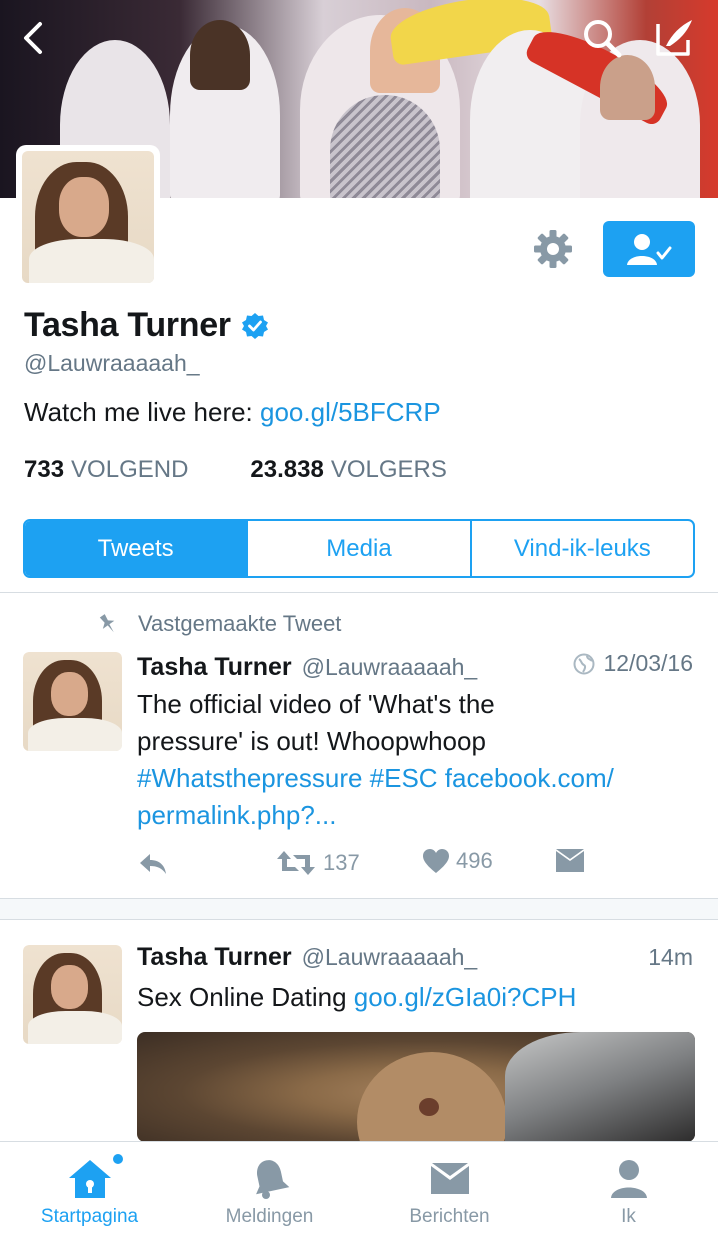  Describe the element at coordinates (648, 663) in the screenshot. I see `tweet-date: 12/03/16` at that location.